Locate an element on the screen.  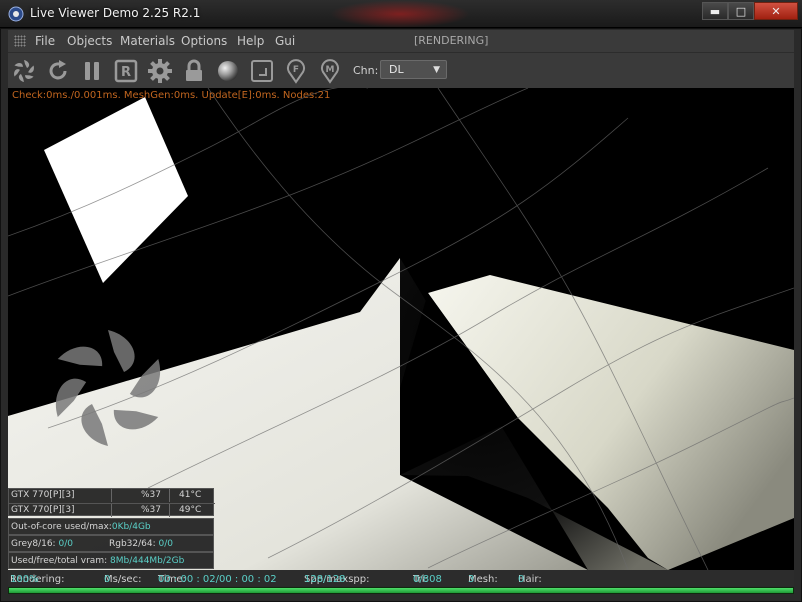
pause-icon is located at coordinates (92, 71).